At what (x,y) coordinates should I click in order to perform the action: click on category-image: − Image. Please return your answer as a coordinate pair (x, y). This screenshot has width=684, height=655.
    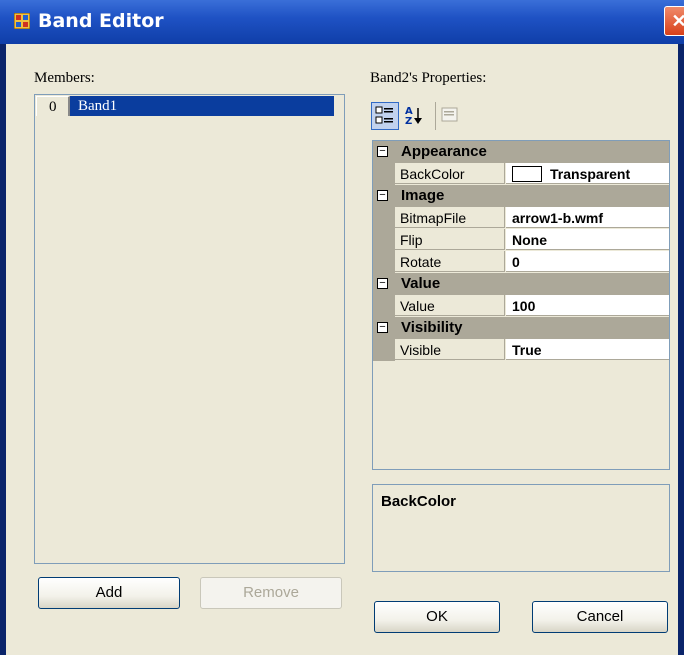
    Looking at the image, I should click on (521, 196).